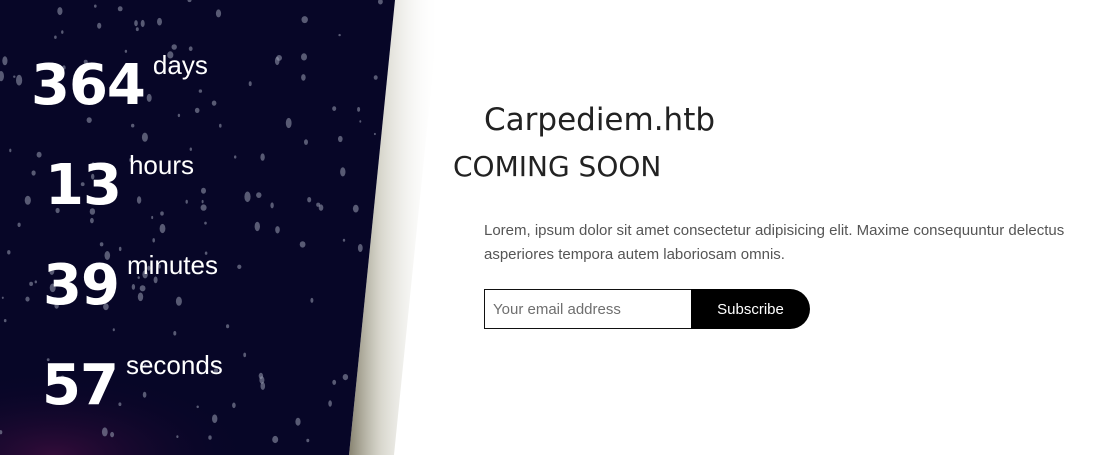  Describe the element at coordinates (81, 285) in the screenshot. I see `minutes-value: 39` at that location.